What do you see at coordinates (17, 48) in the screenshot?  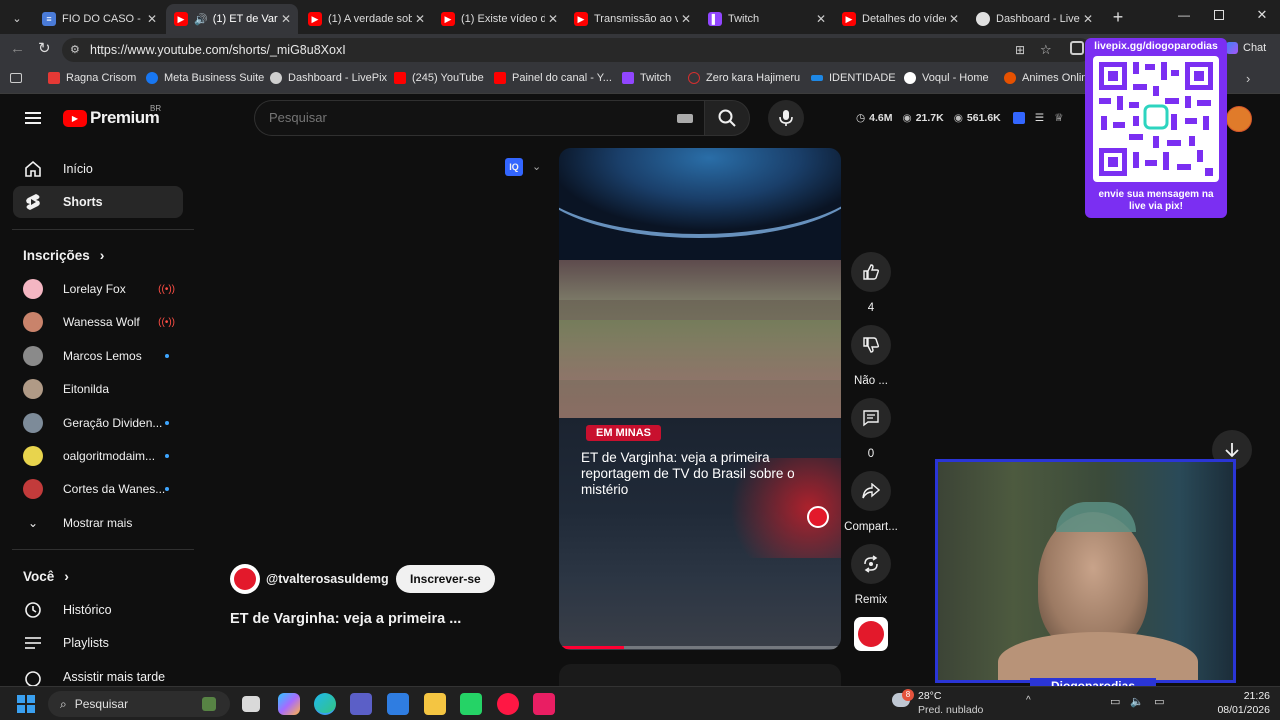 I see `back-icon: ←` at bounding box center [17, 48].